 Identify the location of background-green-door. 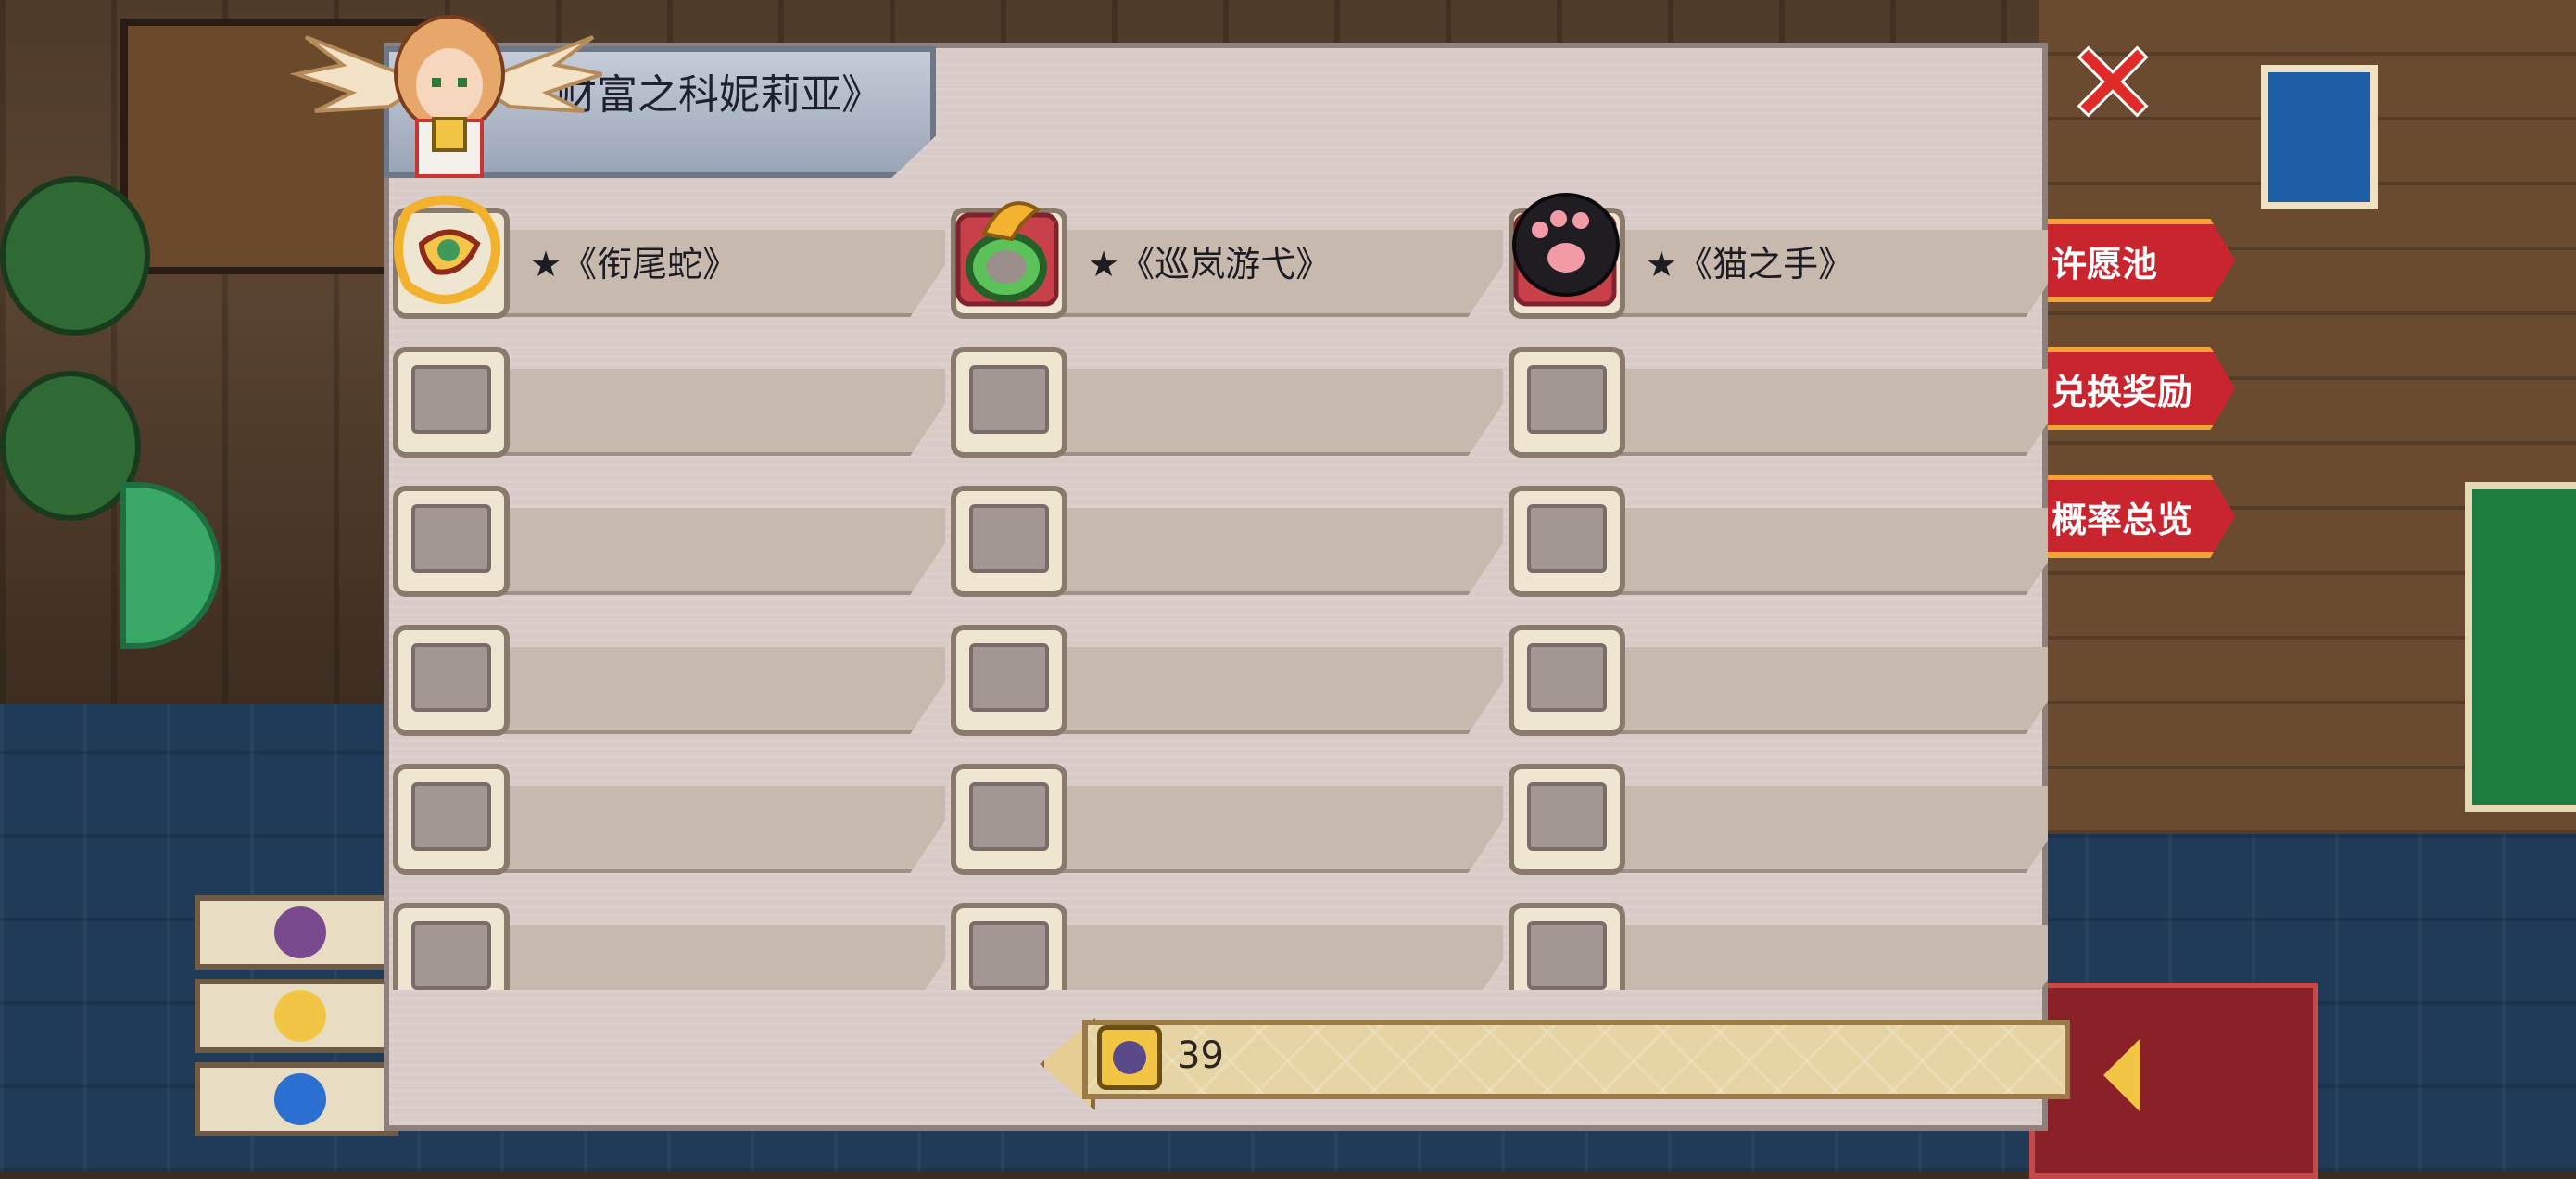
(2520, 647).